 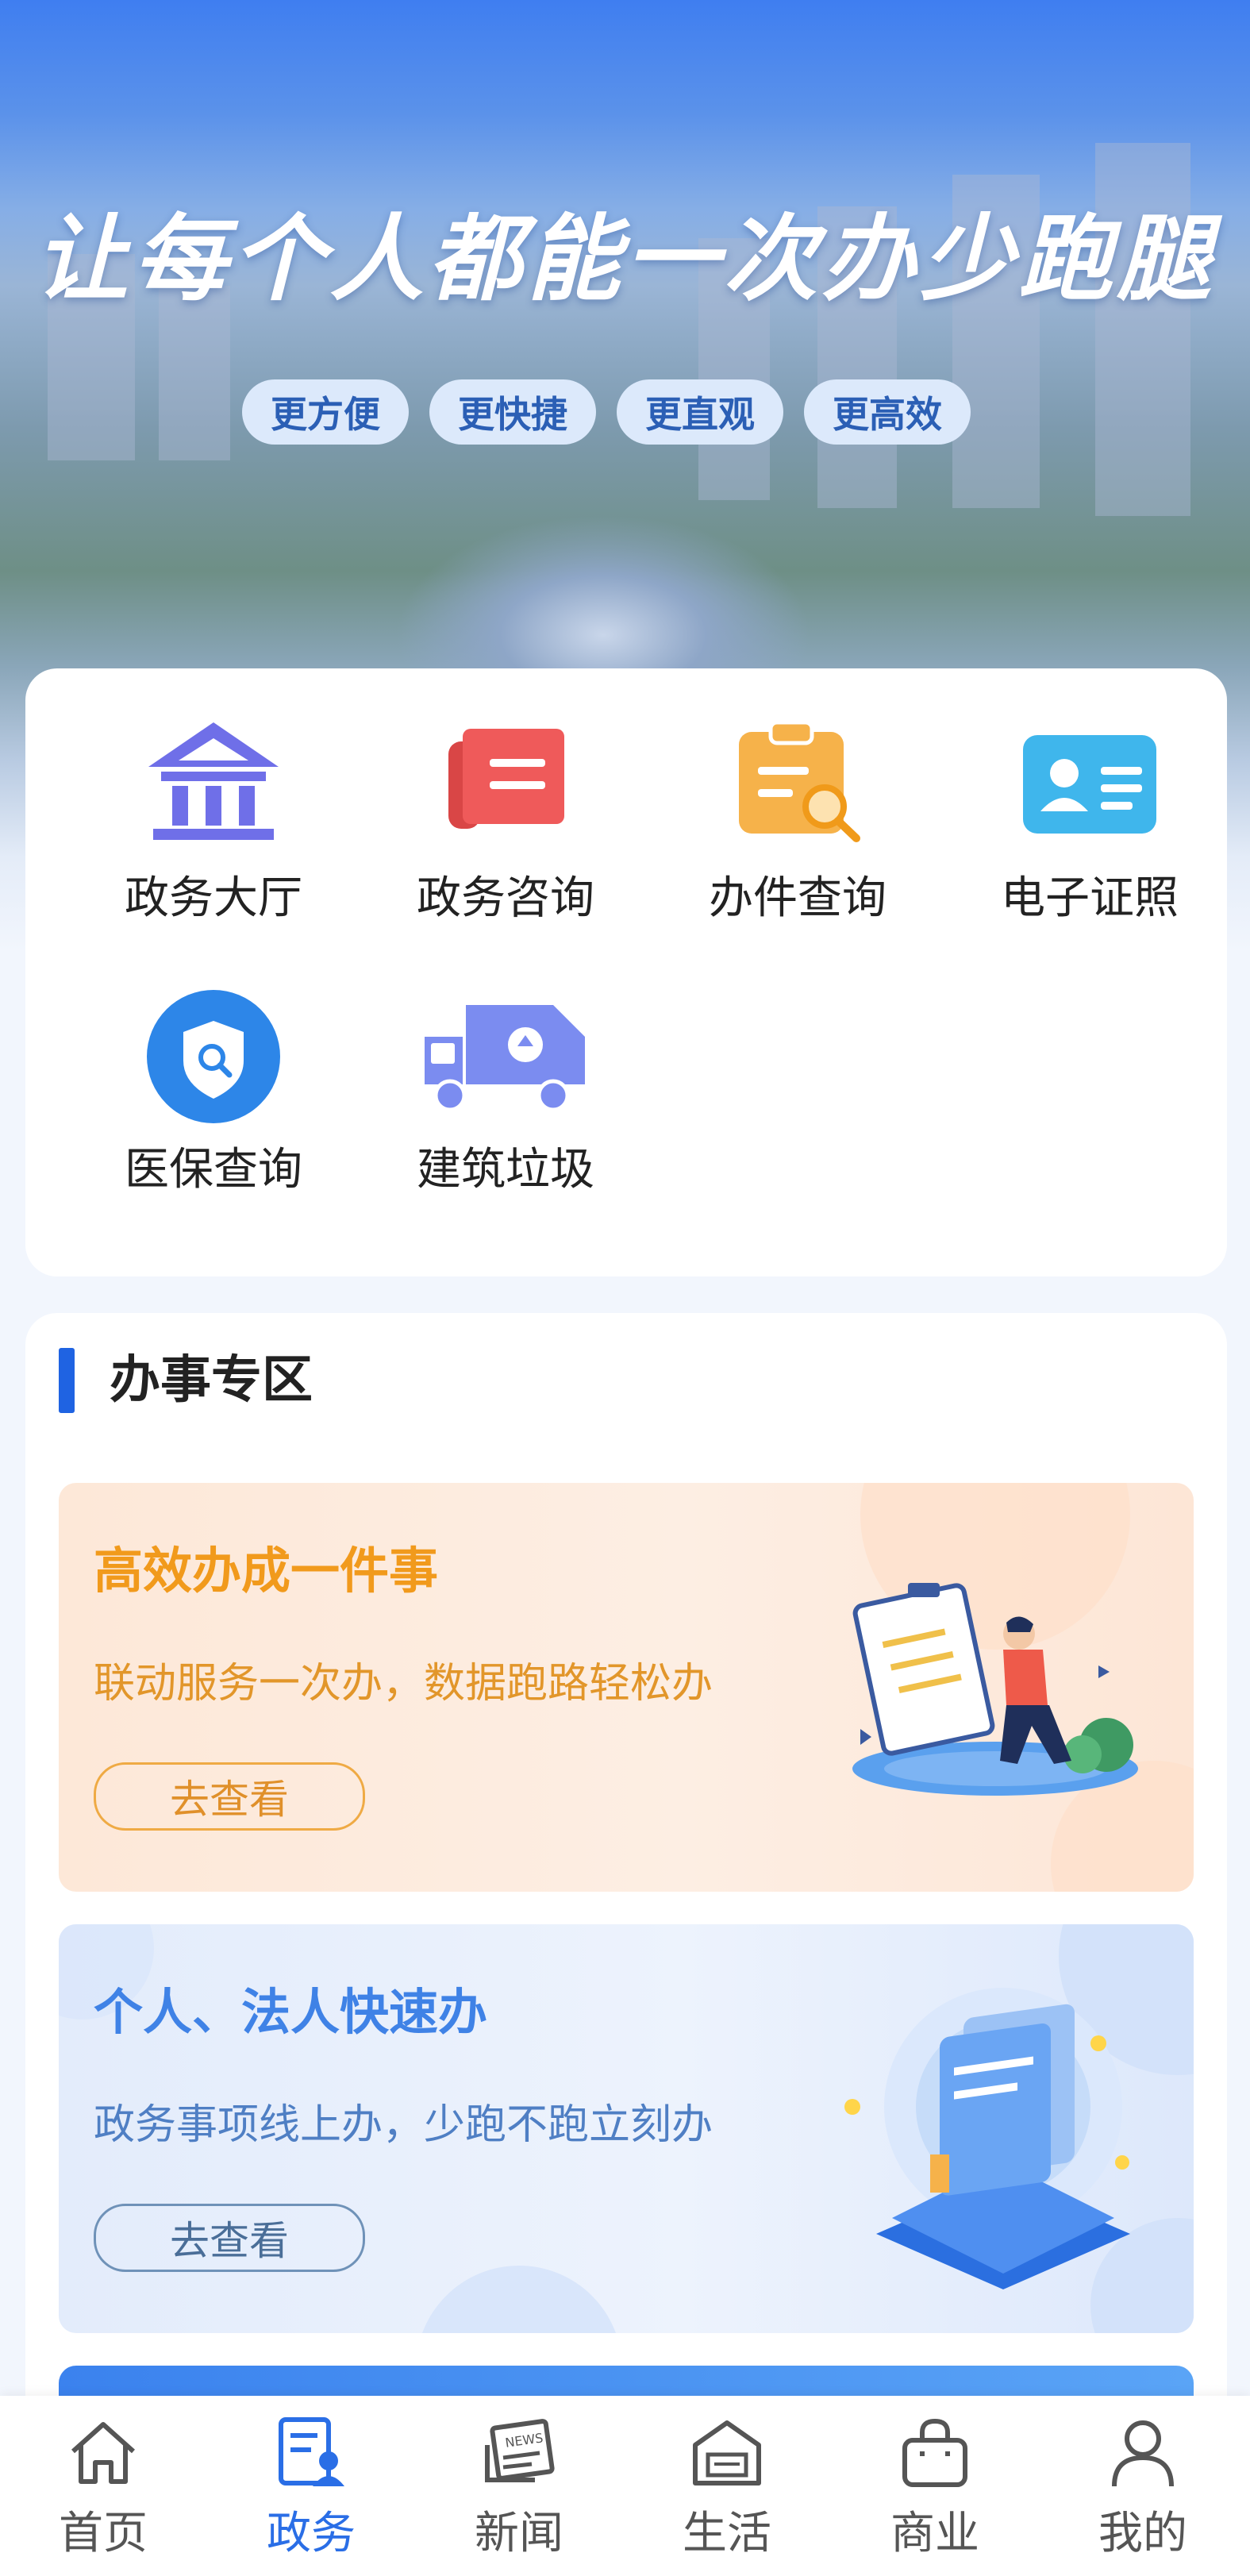 I want to click on service-e-license: 电子证照, so click(x=1090, y=822).